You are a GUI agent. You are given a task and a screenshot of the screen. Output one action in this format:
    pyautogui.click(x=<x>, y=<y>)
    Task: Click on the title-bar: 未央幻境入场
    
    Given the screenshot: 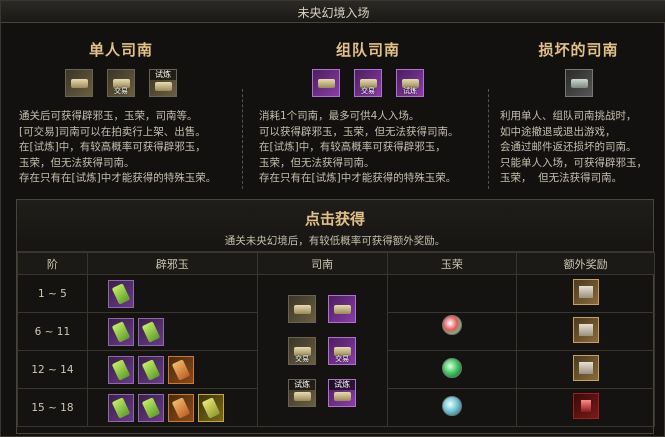 What is the action you would take?
    pyautogui.click(x=333, y=12)
    